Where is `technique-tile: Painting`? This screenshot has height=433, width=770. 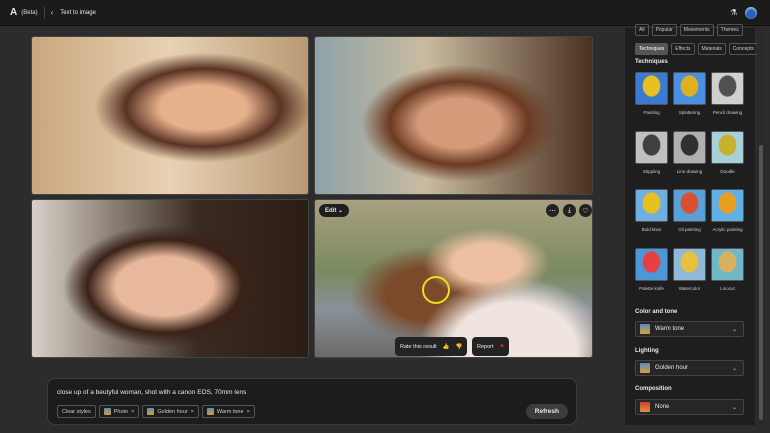
technique-tile: Painting is located at coordinates (651, 93).